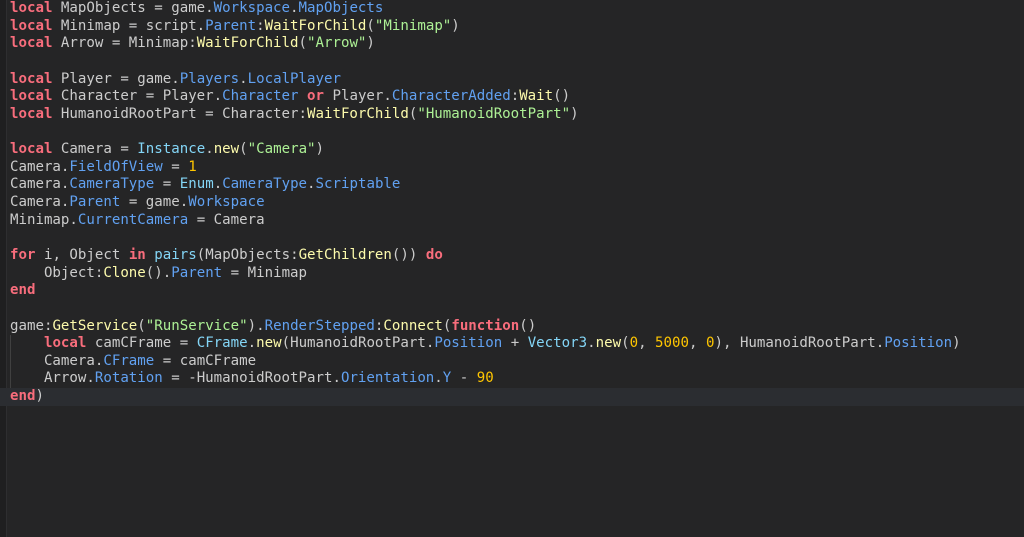  I want to click on code-line: end, so click(517, 291).